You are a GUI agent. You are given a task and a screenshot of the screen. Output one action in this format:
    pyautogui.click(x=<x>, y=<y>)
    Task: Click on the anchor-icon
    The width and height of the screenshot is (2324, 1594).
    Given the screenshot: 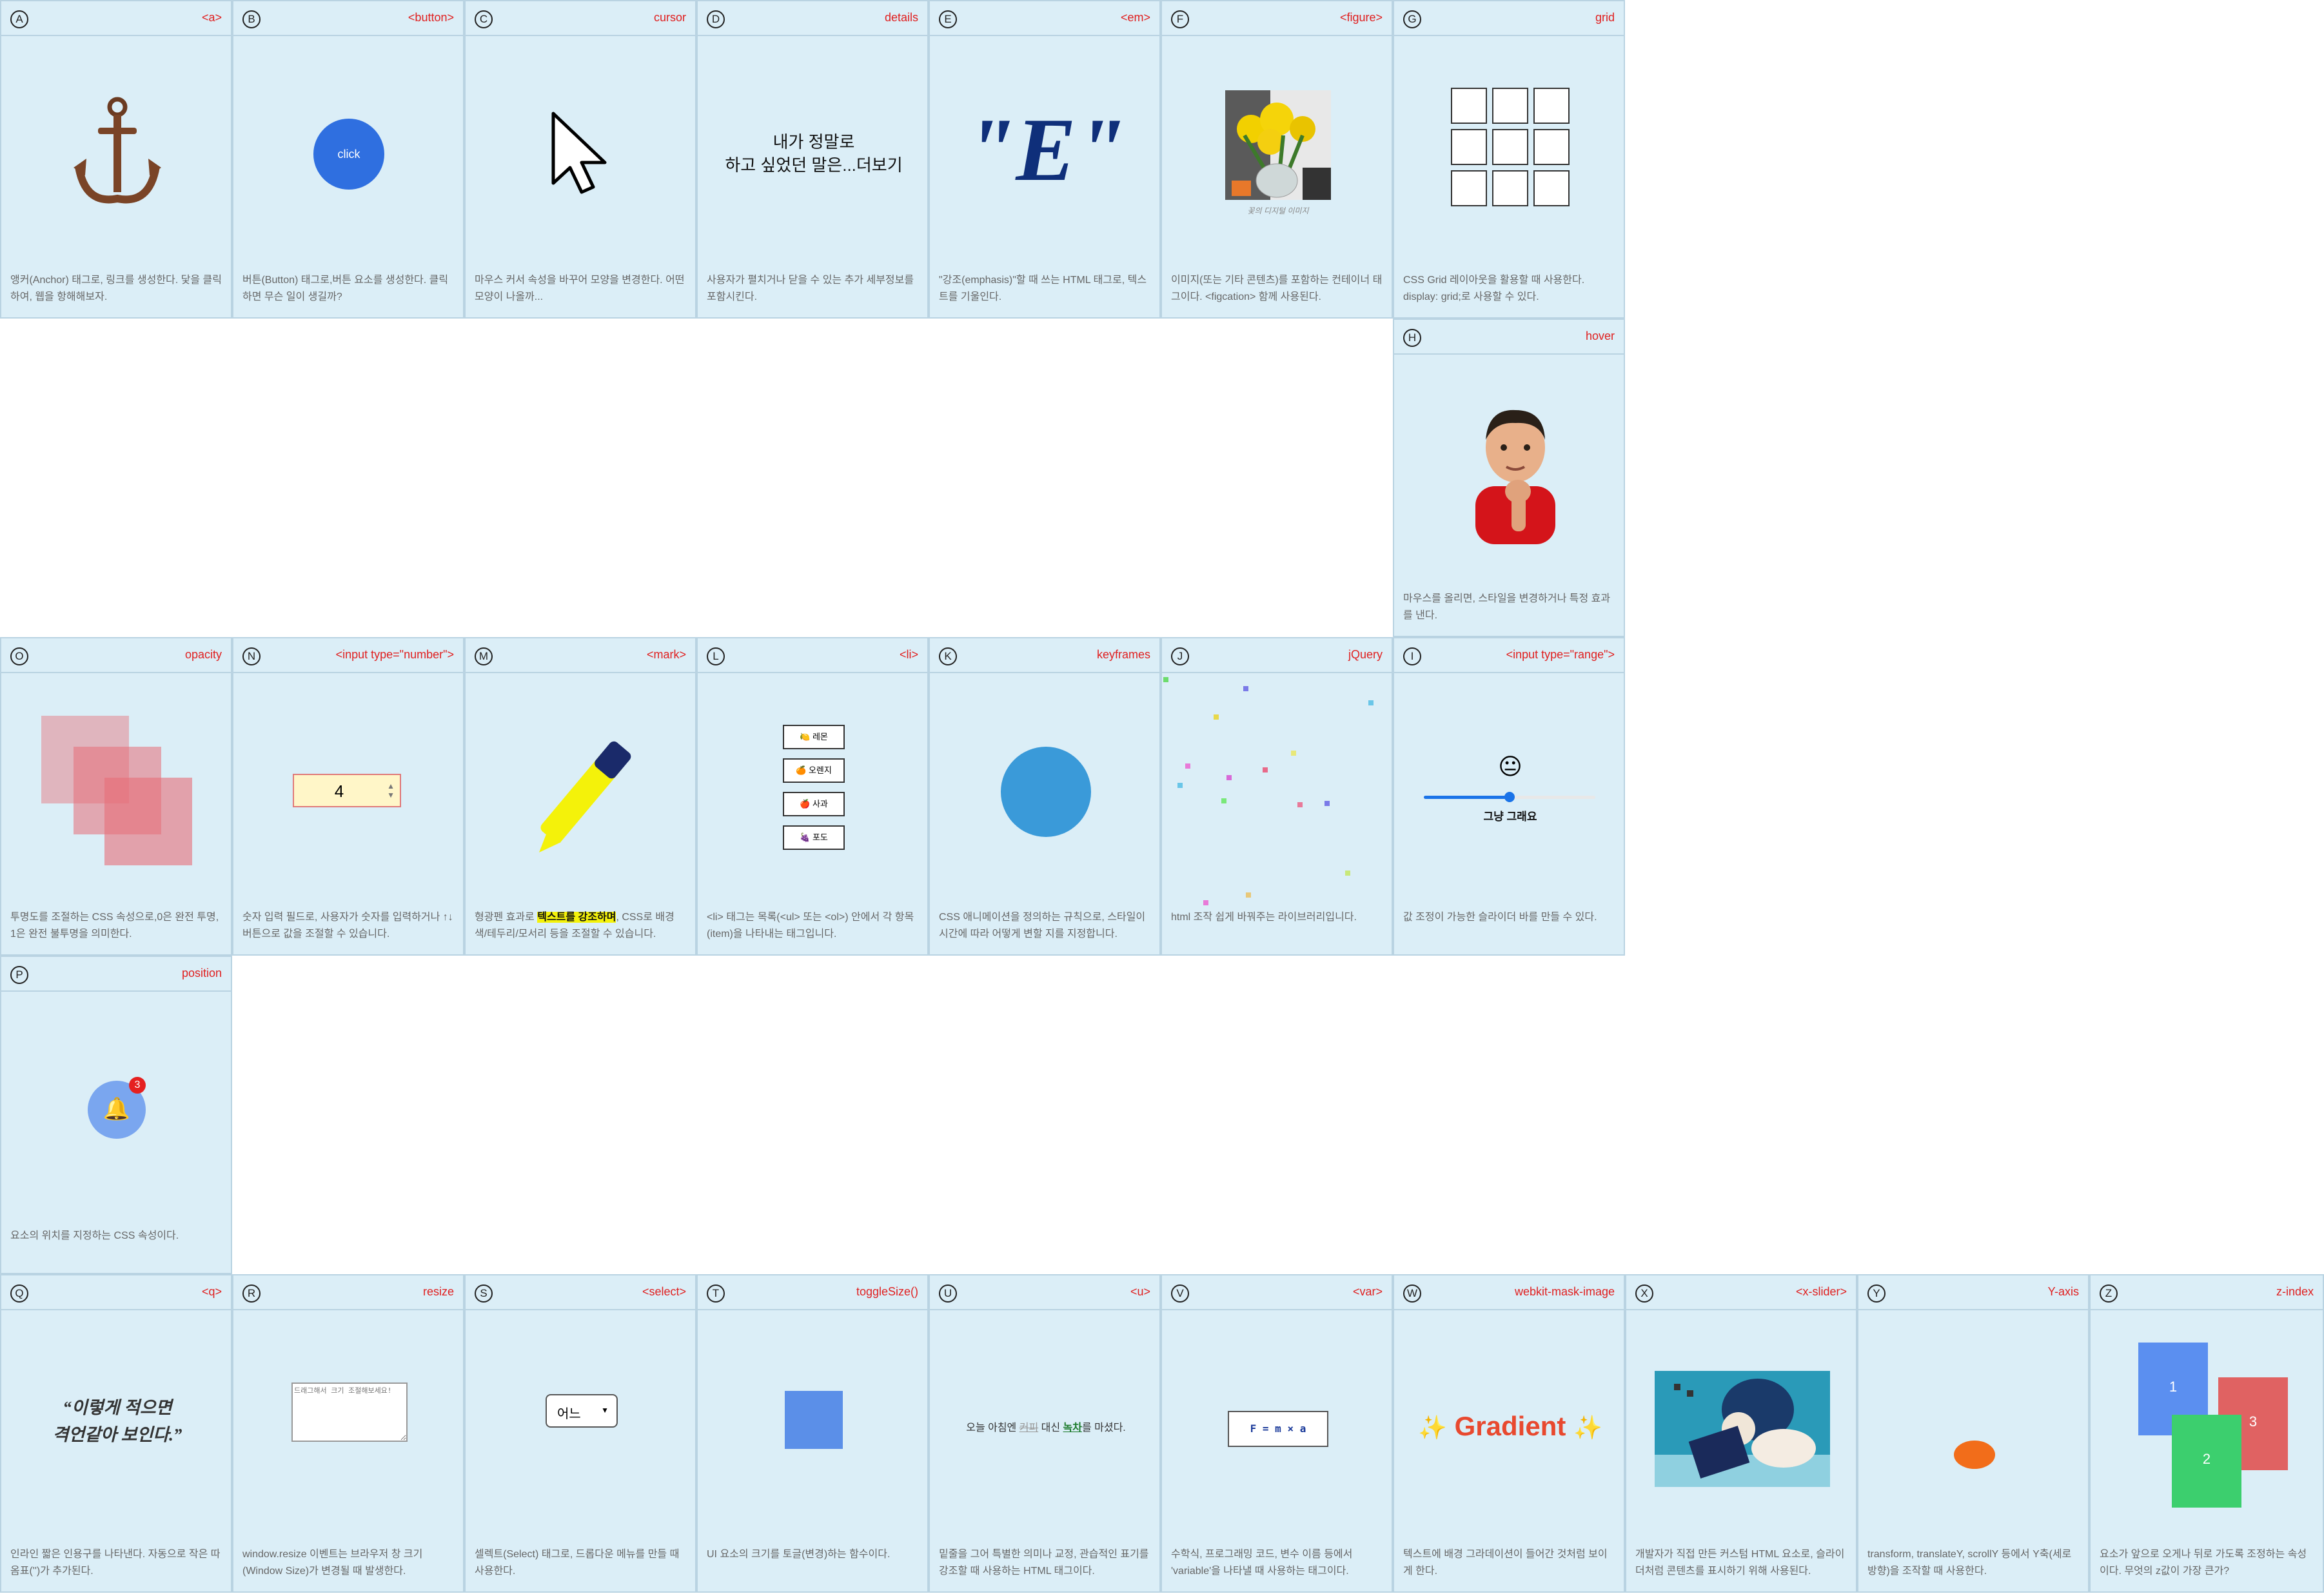 What is the action you would take?
    pyautogui.click(x=117, y=153)
    